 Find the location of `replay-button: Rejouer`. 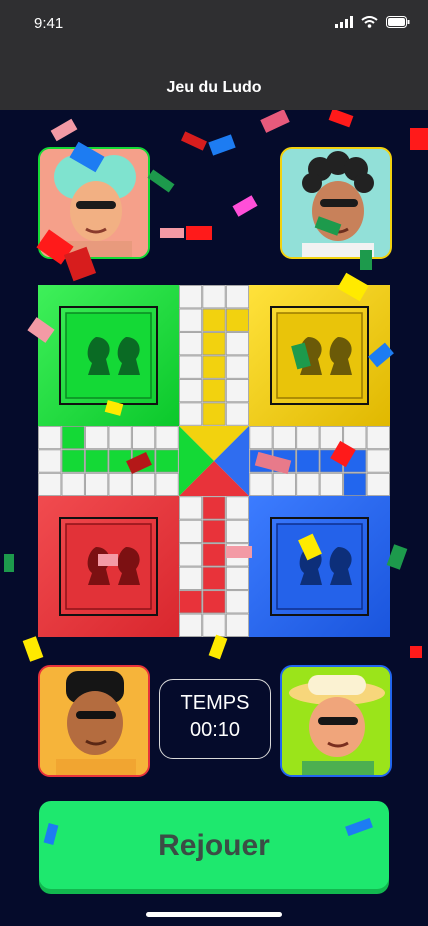

replay-button: Rejouer is located at coordinates (214, 845).